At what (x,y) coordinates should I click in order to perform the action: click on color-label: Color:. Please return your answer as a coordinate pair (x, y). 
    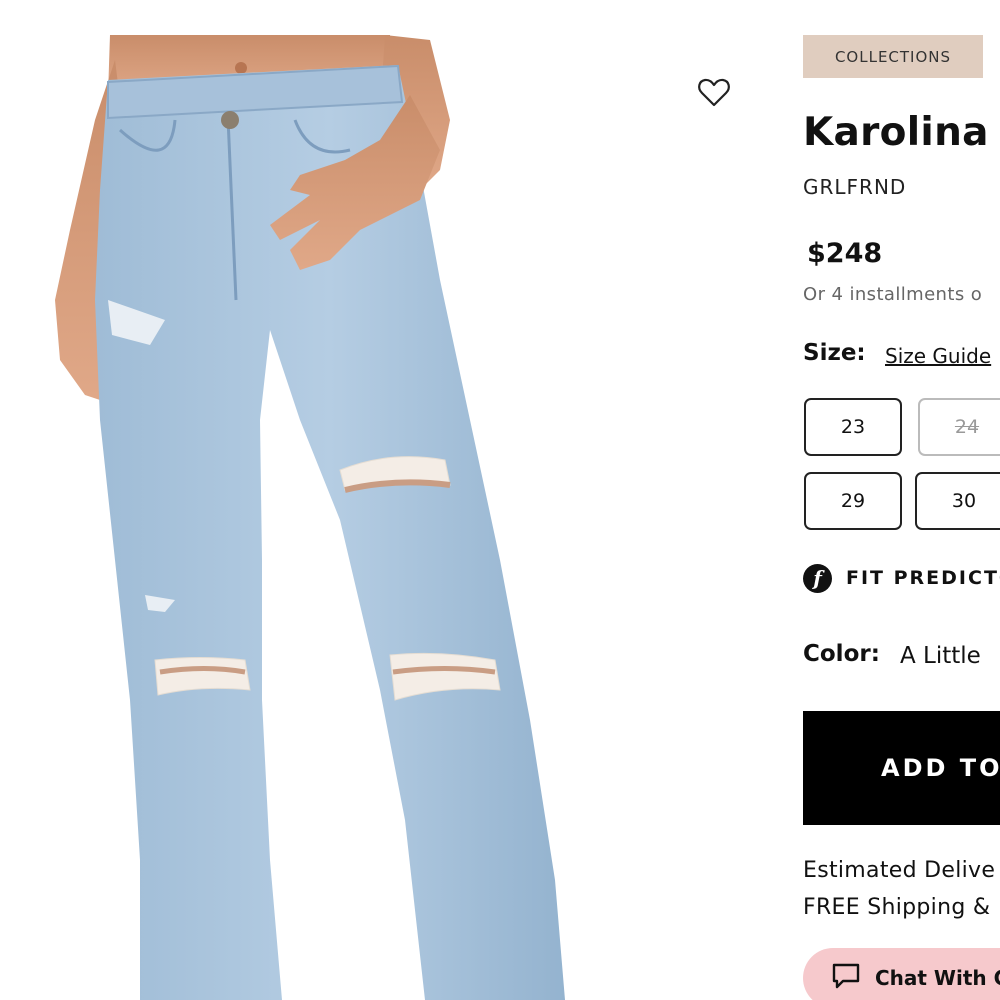
    Looking at the image, I should click on (841, 654).